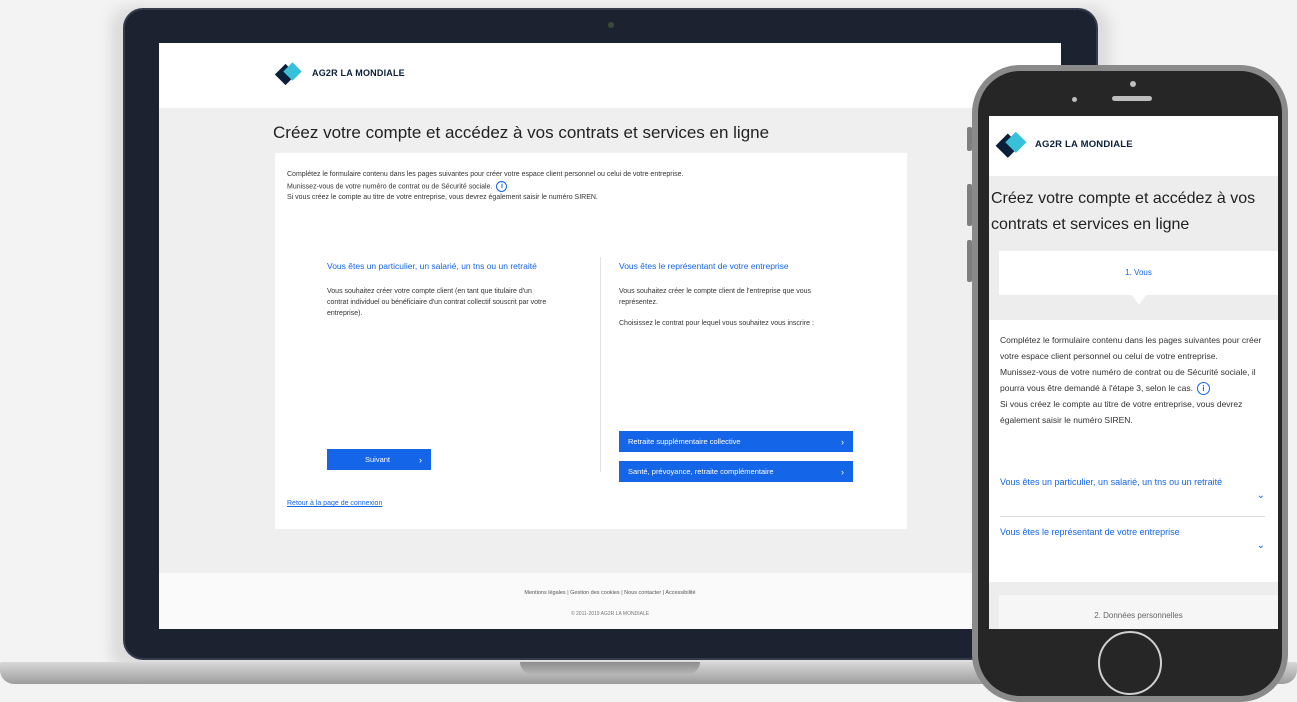  What do you see at coordinates (684, 441) in the screenshot?
I see `collective-retirement-label: Retraite supplémentaire collective` at bounding box center [684, 441].